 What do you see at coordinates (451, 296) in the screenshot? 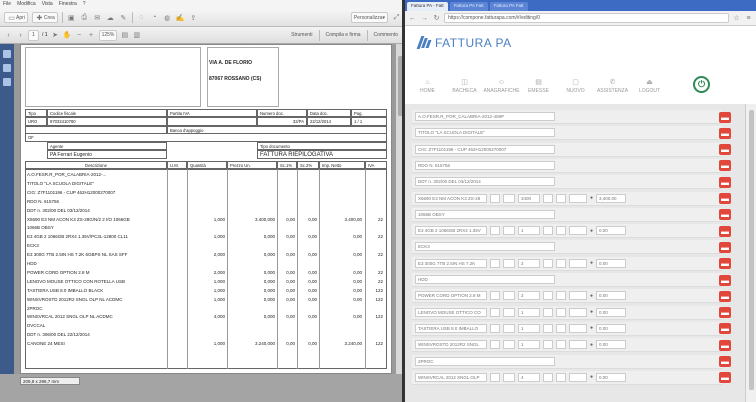
I see `description-input: POWER CORD OPTION 2.8 M` at bounding box center [451, 296].